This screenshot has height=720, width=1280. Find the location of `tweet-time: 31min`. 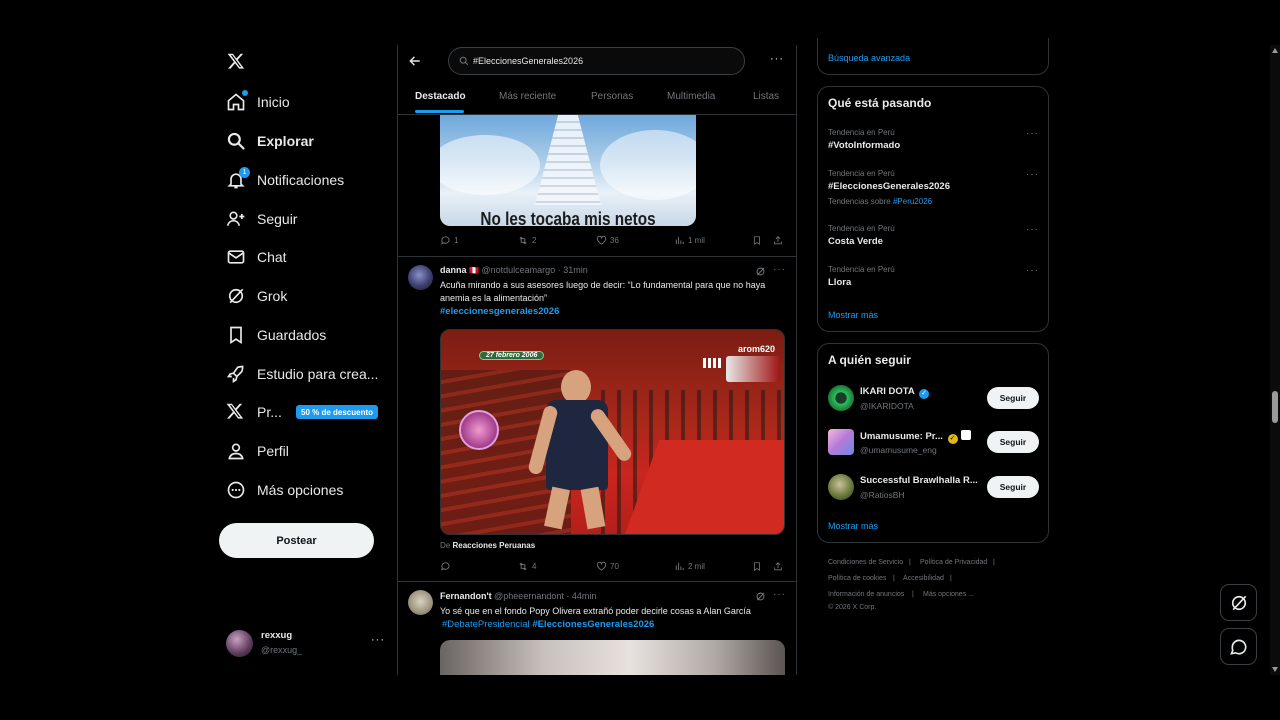

tweet-time: 31min is located at coordinates (575, 270).